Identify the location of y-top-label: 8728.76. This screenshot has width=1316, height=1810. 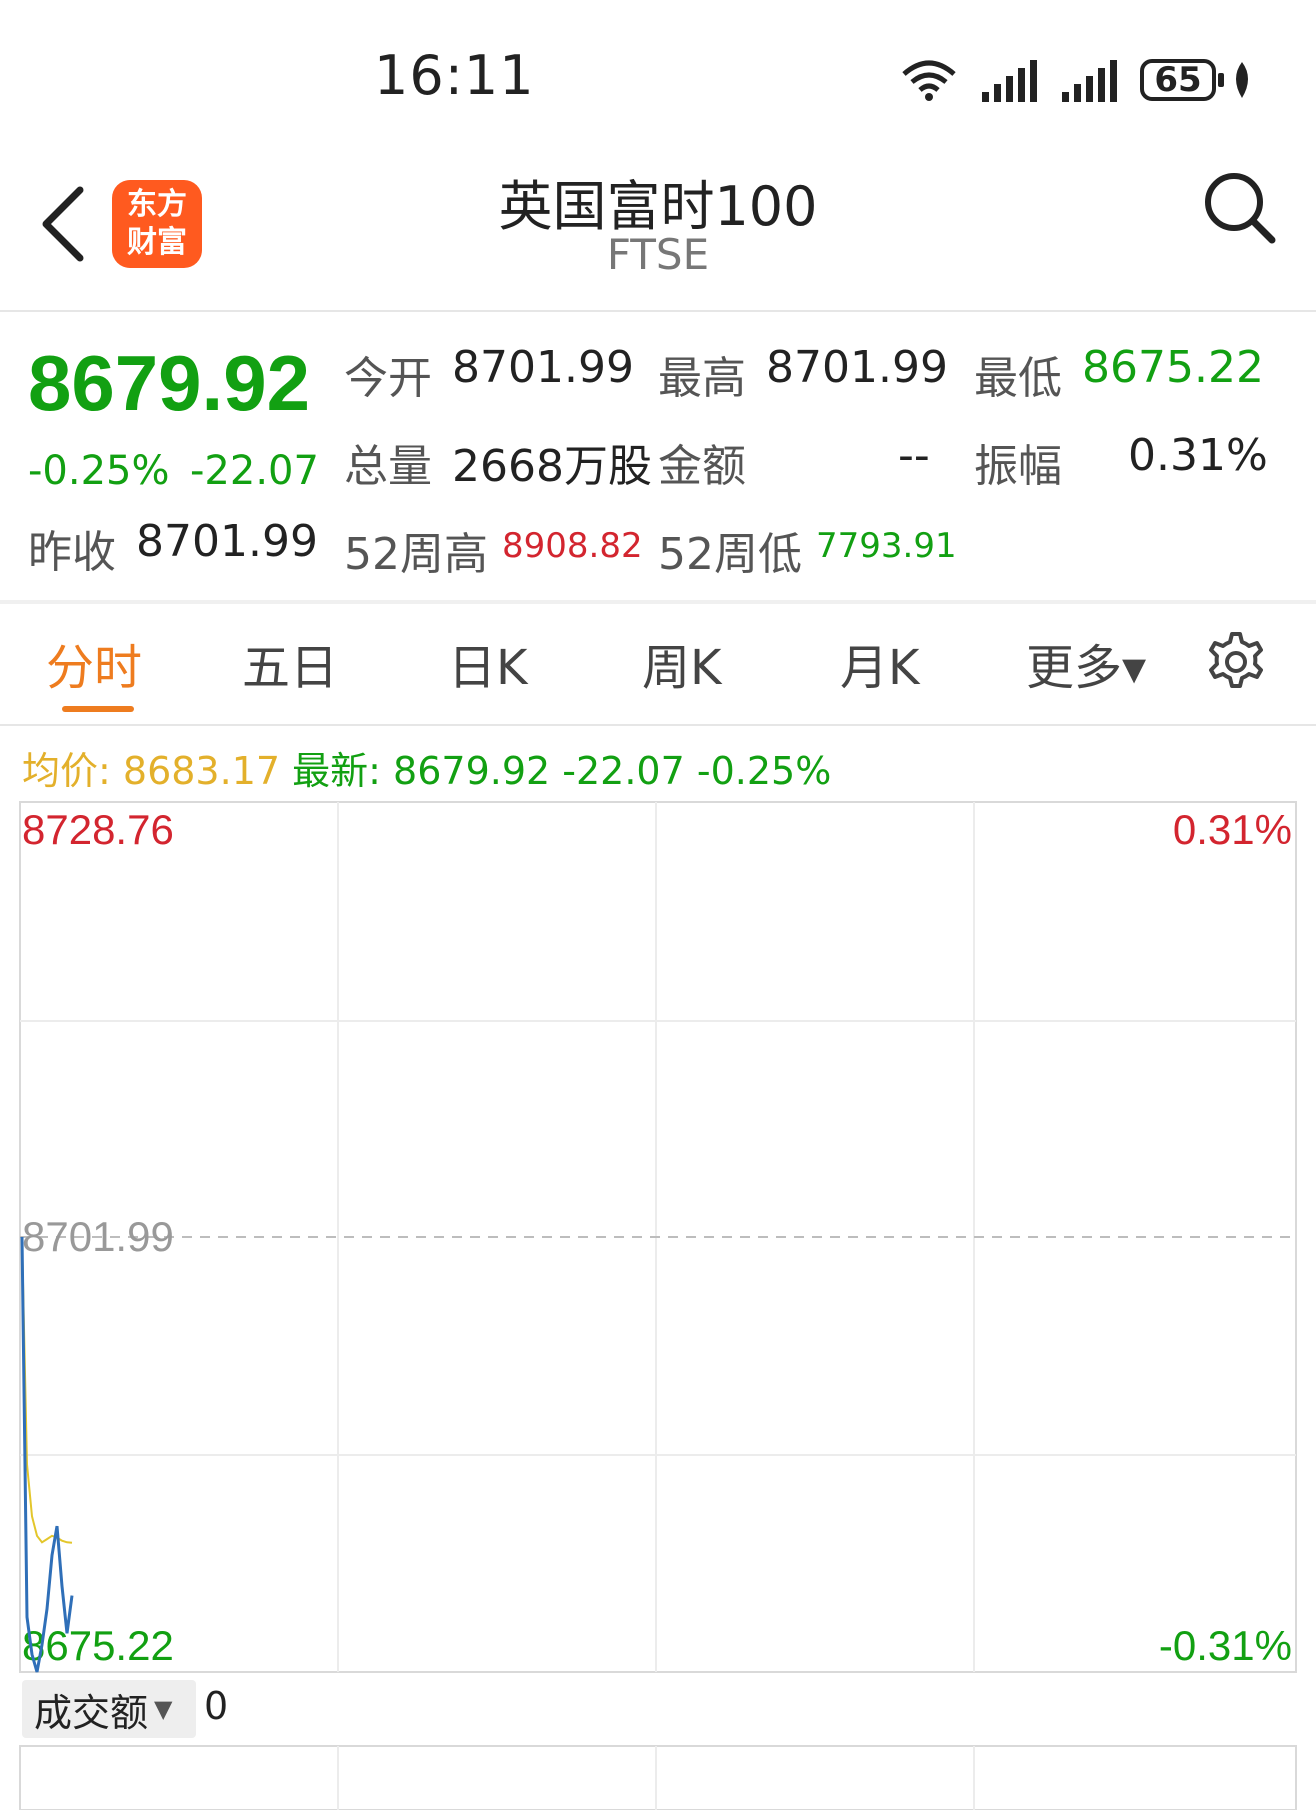
(98, 829).